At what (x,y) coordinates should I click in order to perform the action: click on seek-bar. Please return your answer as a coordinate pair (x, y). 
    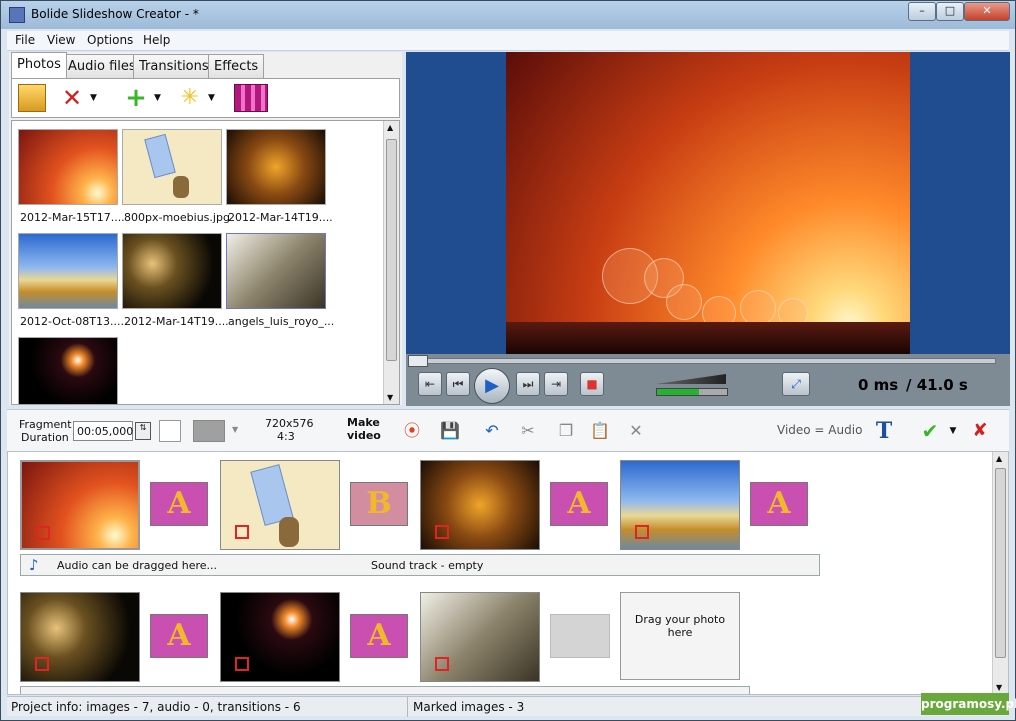
    Looking at the image, I should click on (702, 361).